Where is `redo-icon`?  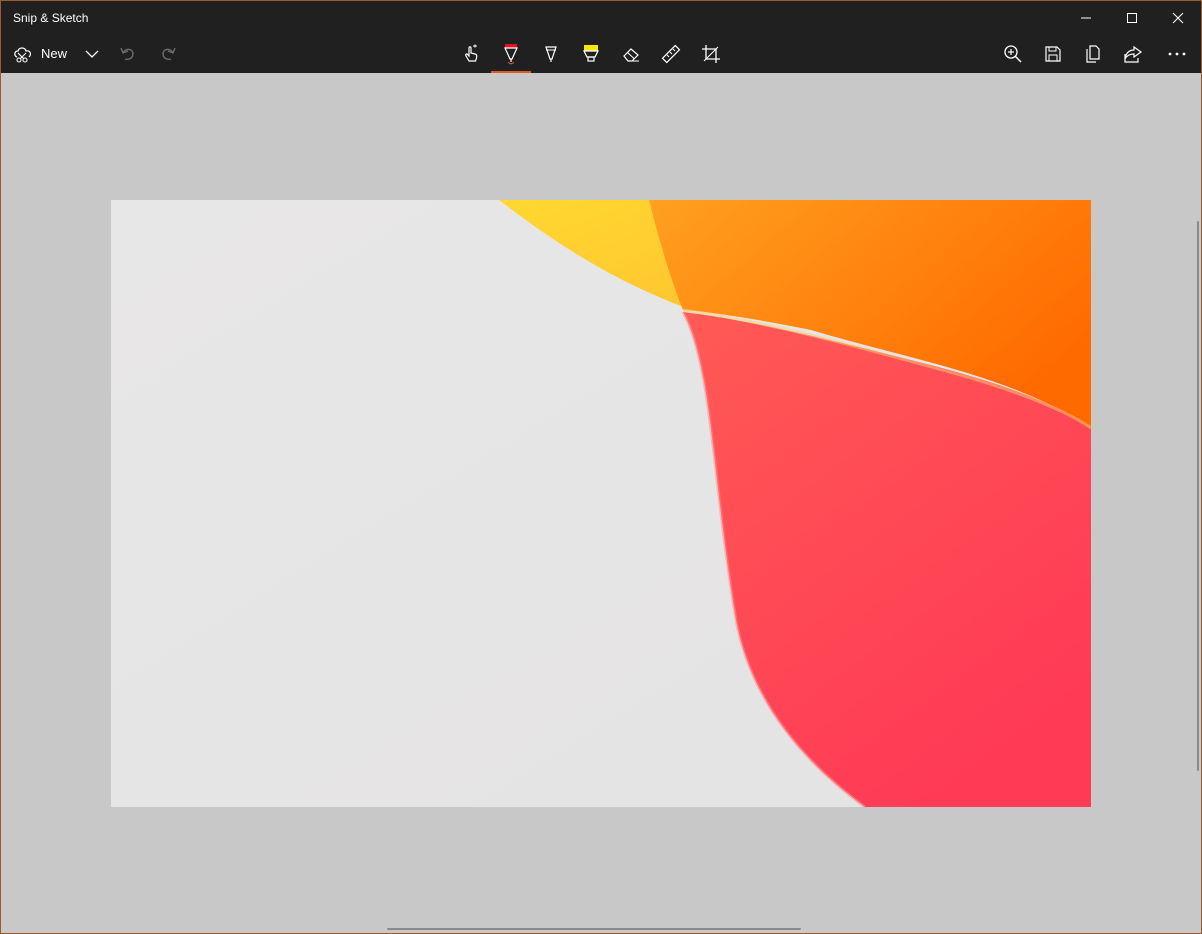 redo-icon is located at coordinates (169, 53).